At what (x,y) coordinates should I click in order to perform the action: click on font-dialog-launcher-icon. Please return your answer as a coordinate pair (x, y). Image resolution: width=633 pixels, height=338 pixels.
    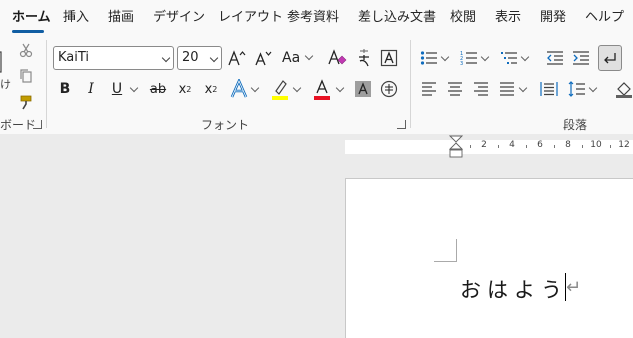
    Looking at the image, I should click on (401, 124).